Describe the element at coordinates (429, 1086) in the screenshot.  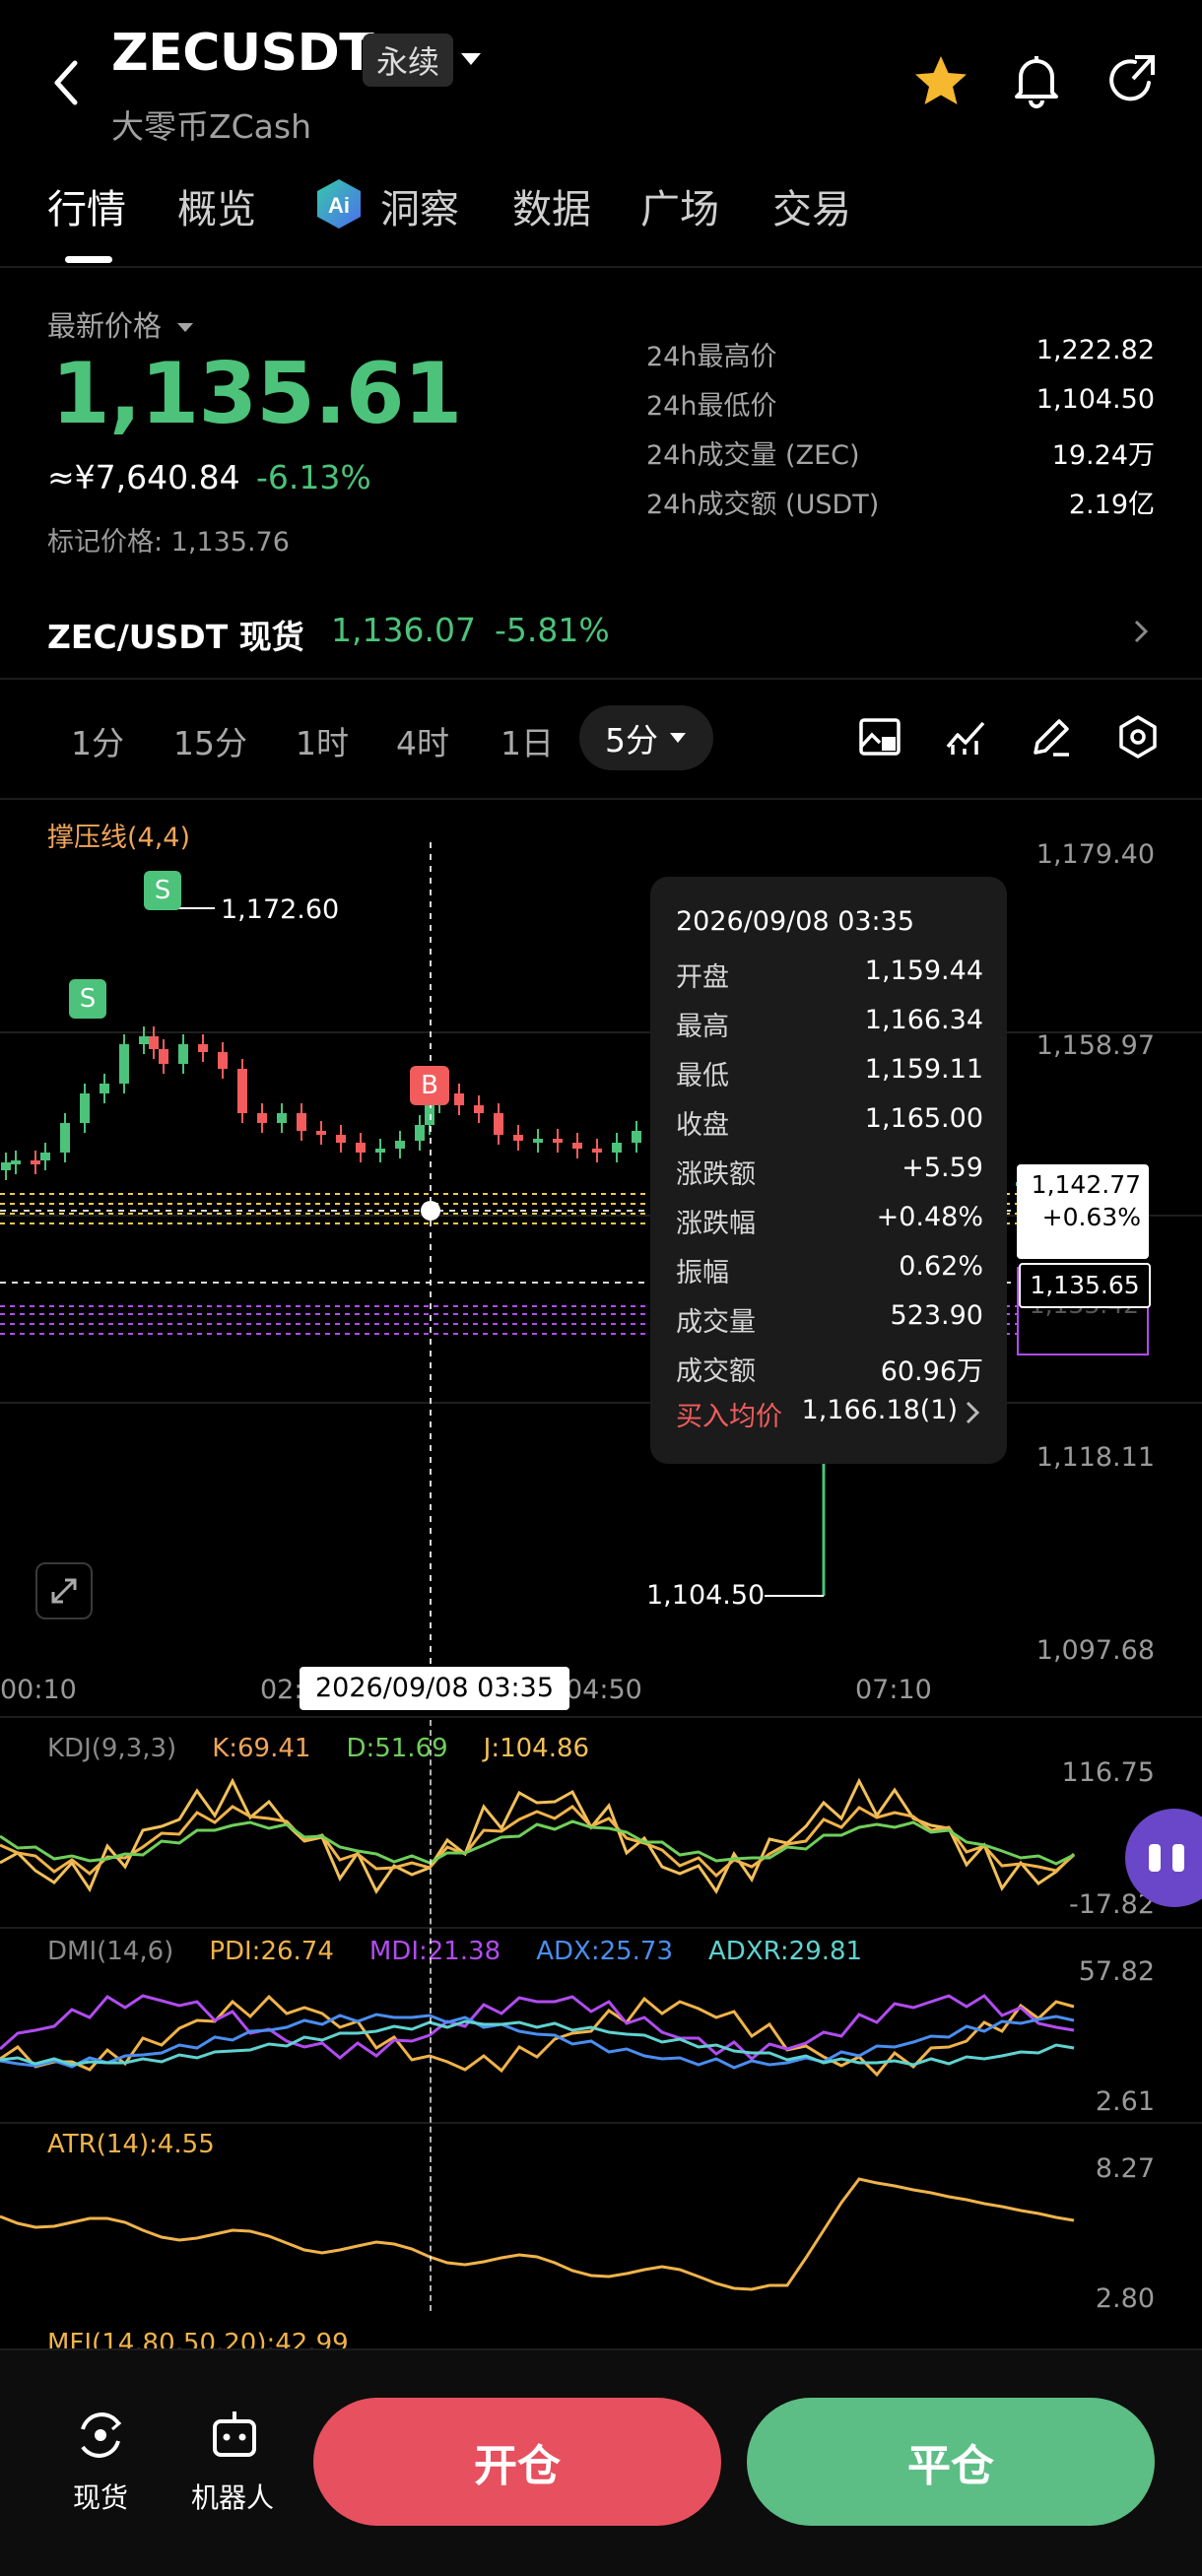
I see `buy-marker: B` at that location.